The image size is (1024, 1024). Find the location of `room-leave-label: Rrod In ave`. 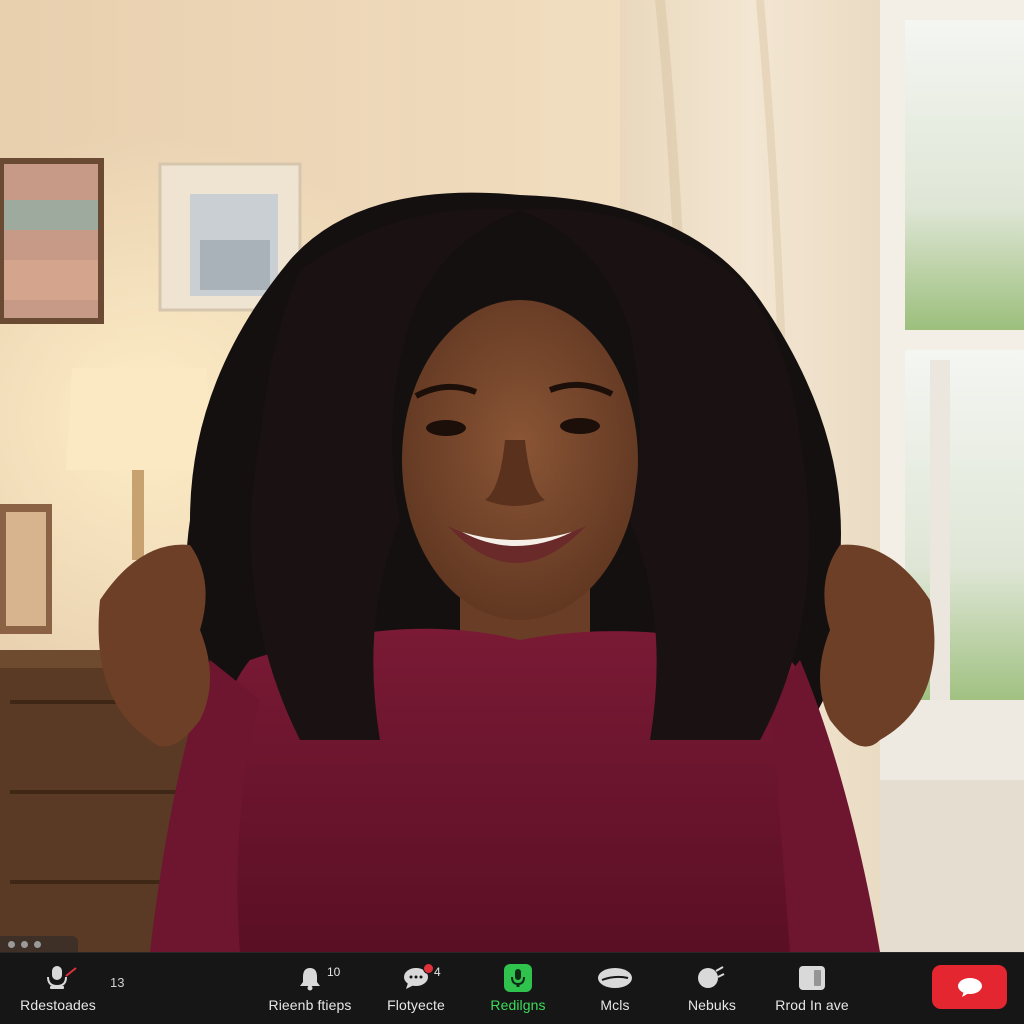

room-leave-label: Rrod In ave is located at coordinates (812, 1005).